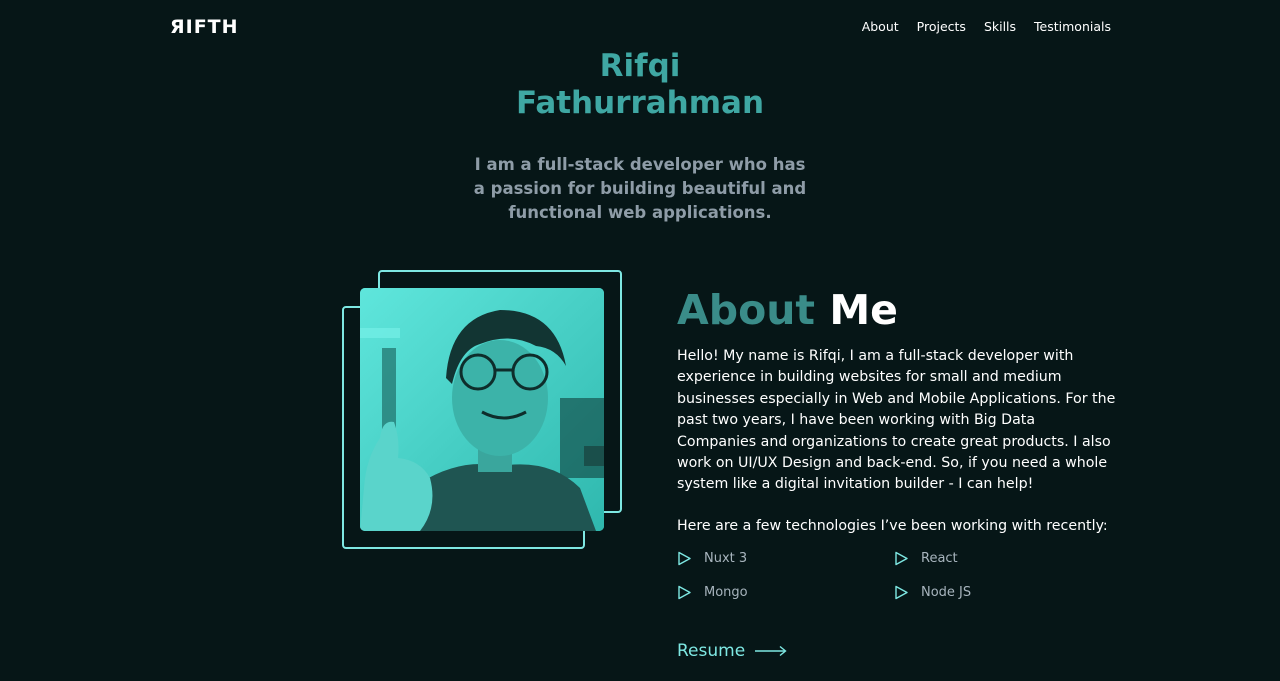 The image size is (1280, 681). I want to click on nav-link-projects: Projects, so click(941, 26).